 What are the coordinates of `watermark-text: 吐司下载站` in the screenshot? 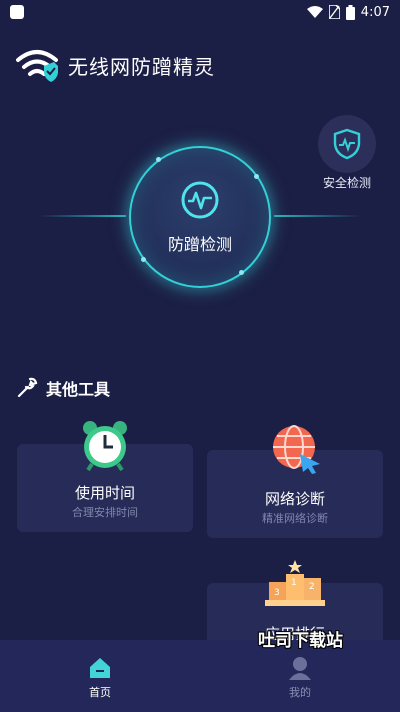 It's located at (300, 641).